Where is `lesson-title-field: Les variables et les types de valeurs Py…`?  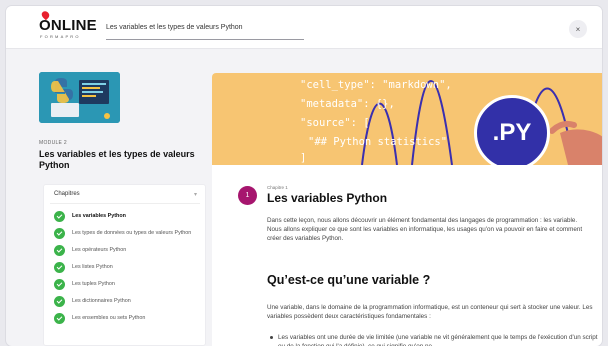
lesson-title-field: Les variables et les types de valeurs Py… is located at coordinates (205, 29).